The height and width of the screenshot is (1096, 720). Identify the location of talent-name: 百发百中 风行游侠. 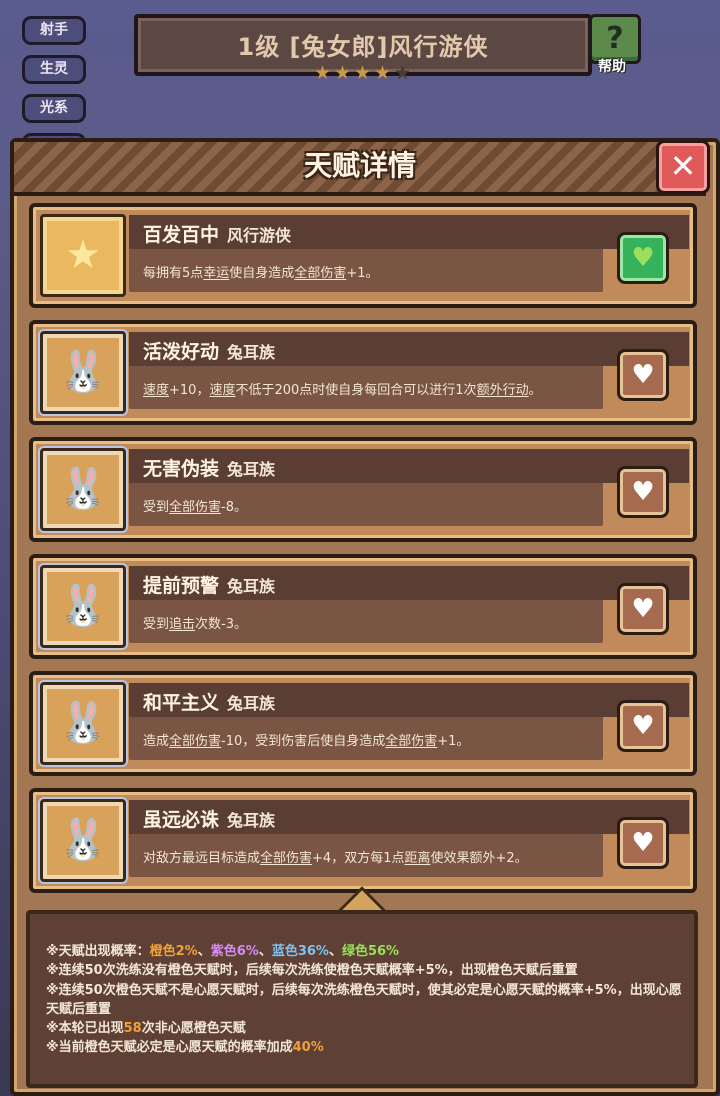
(217, 235).